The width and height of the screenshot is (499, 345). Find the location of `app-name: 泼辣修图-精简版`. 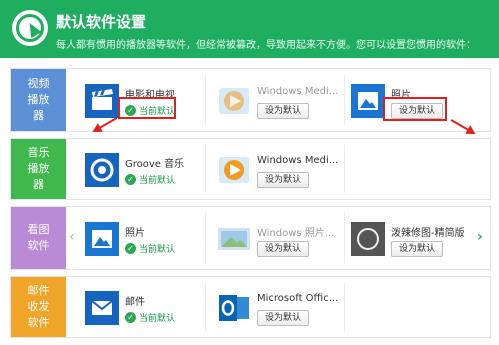

app-name: 泼辣修图-精简版 is located at coordinates (428, 233).